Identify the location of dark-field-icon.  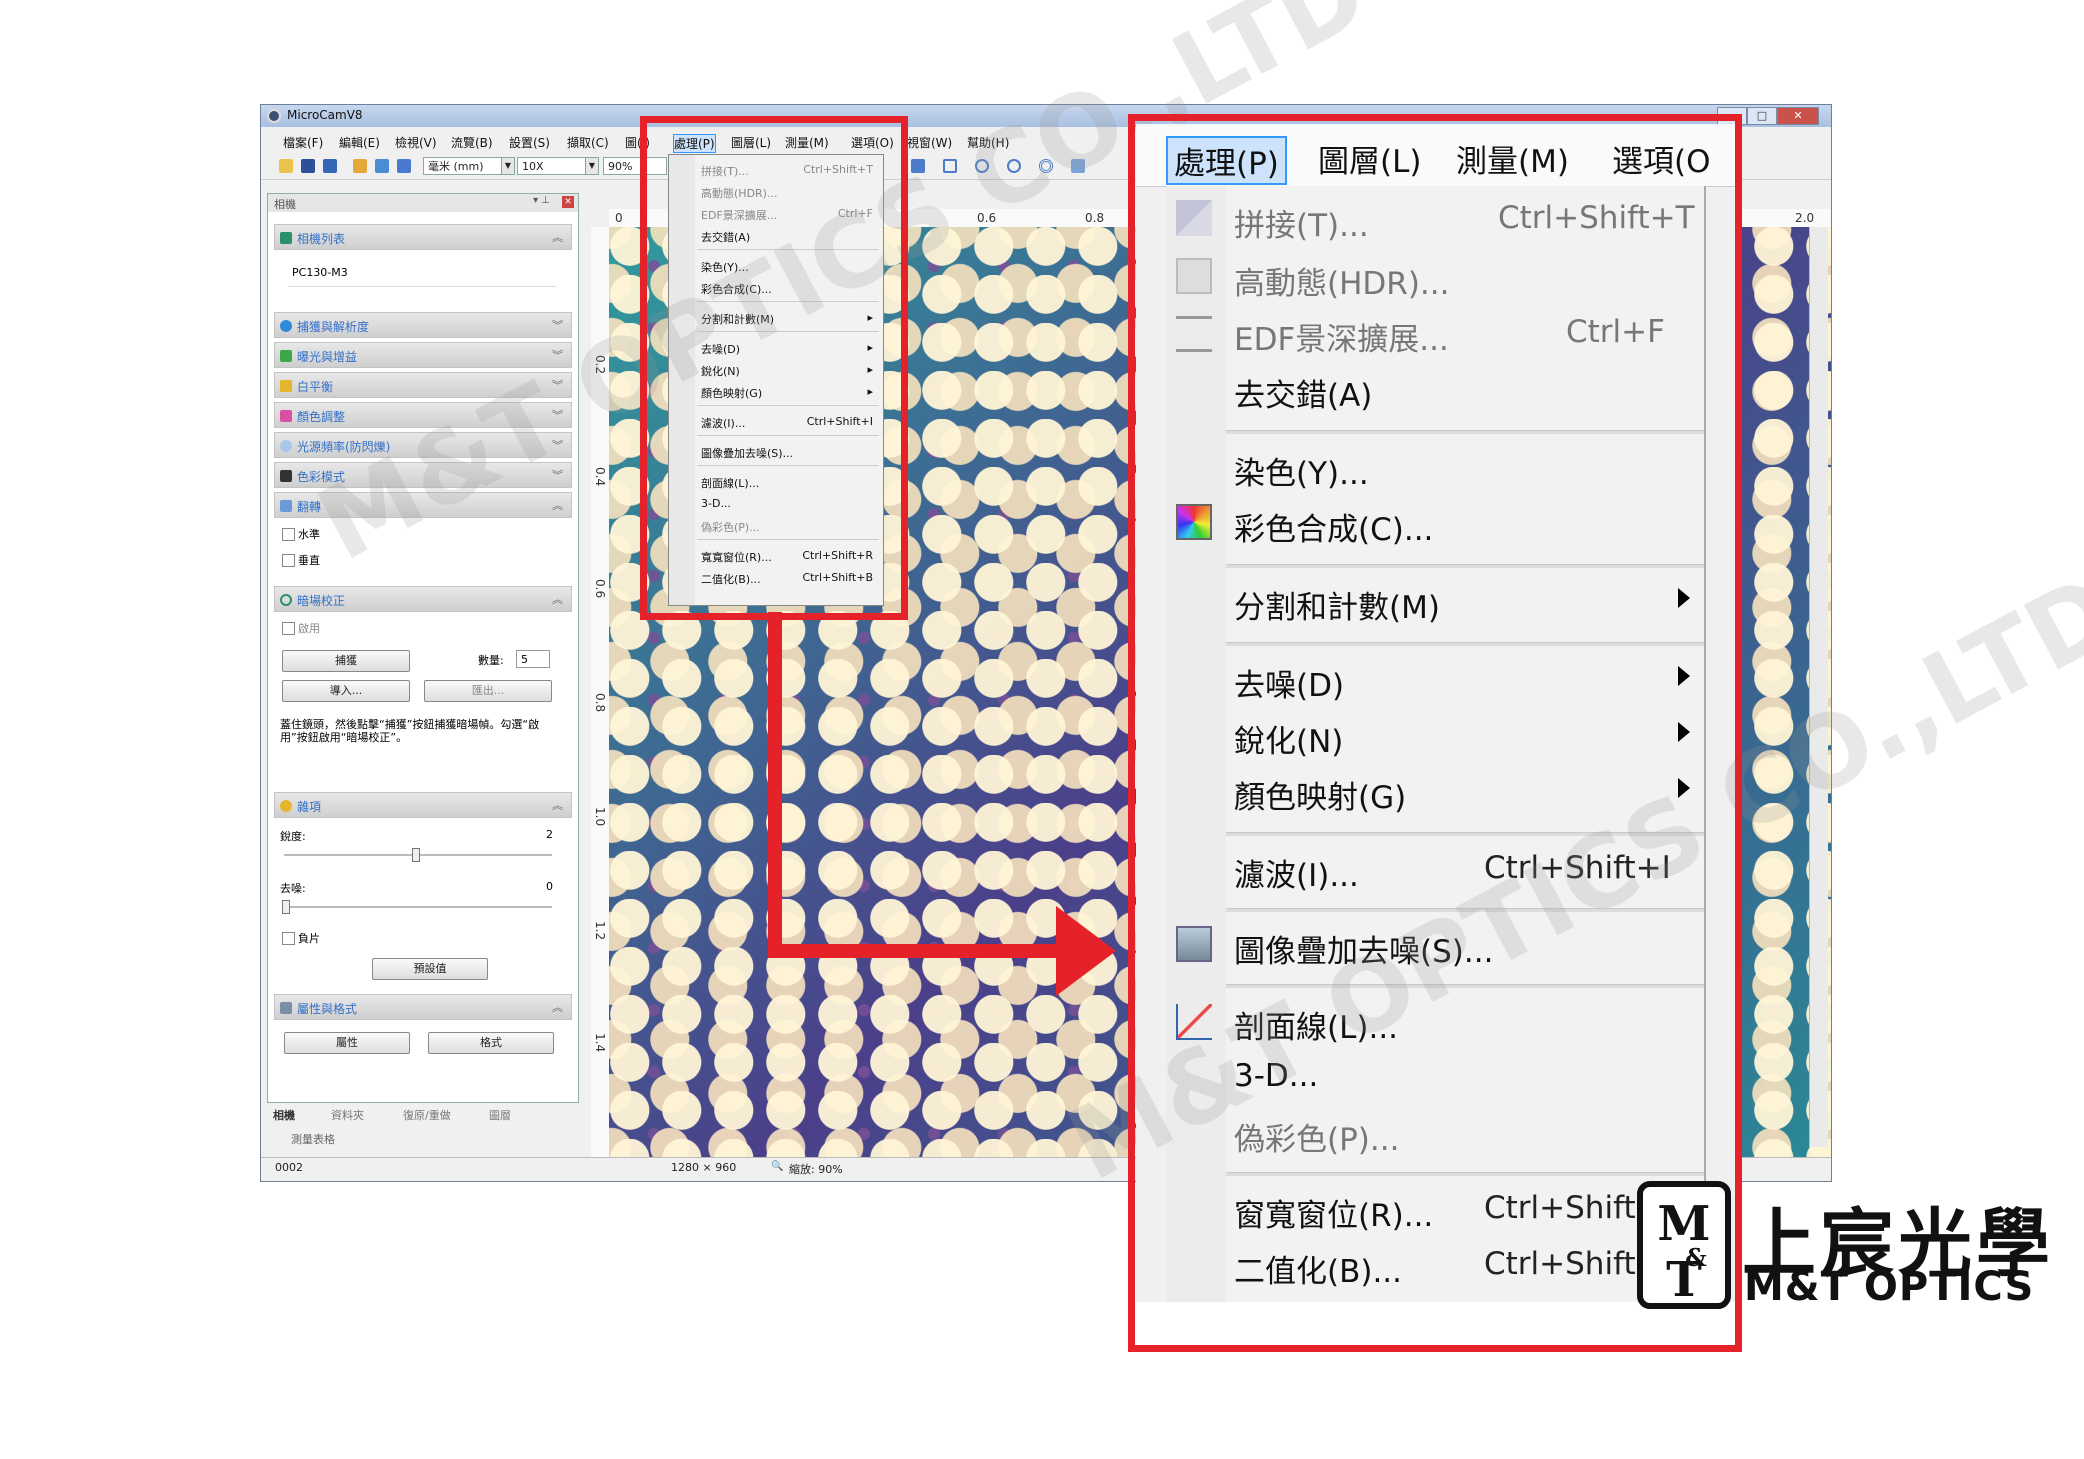
(286, 600).